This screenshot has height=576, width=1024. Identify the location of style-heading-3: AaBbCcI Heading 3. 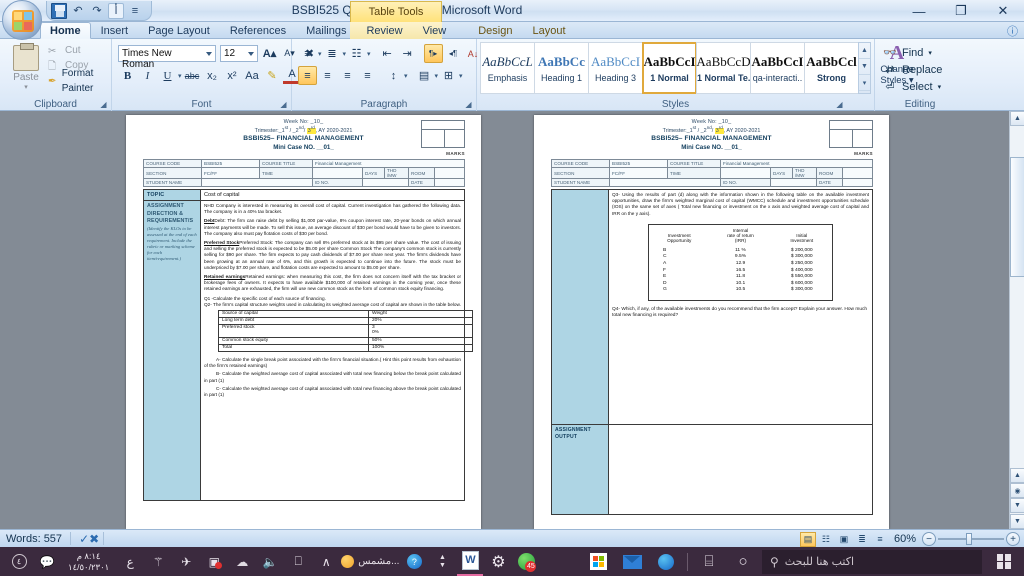
(615, 68).